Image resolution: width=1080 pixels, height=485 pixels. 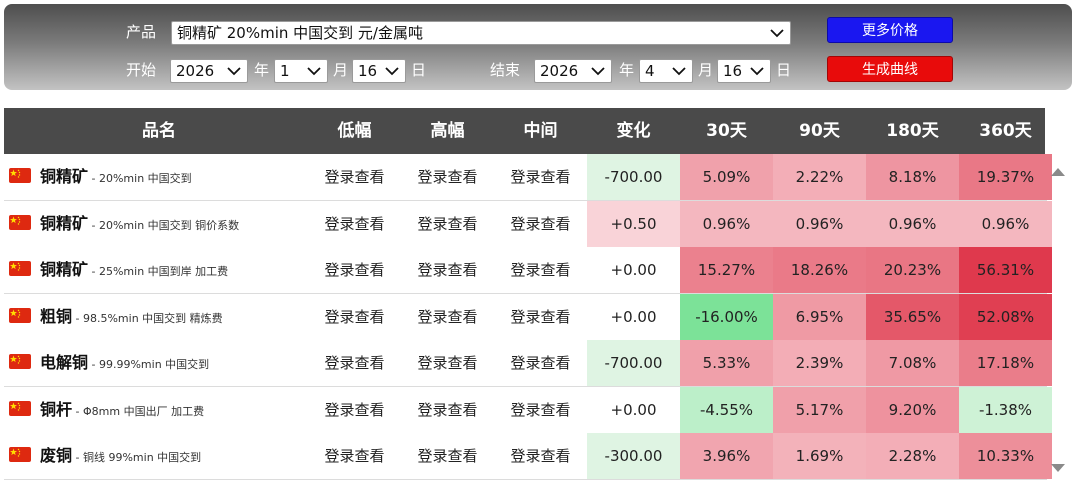 I want to click on end-day-unit: 日, so click(x=784, y=70).